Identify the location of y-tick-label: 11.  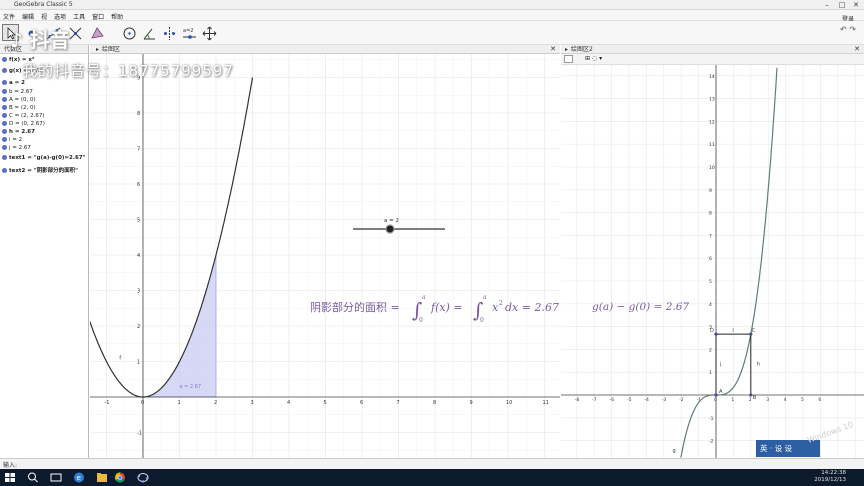
(712, 145).